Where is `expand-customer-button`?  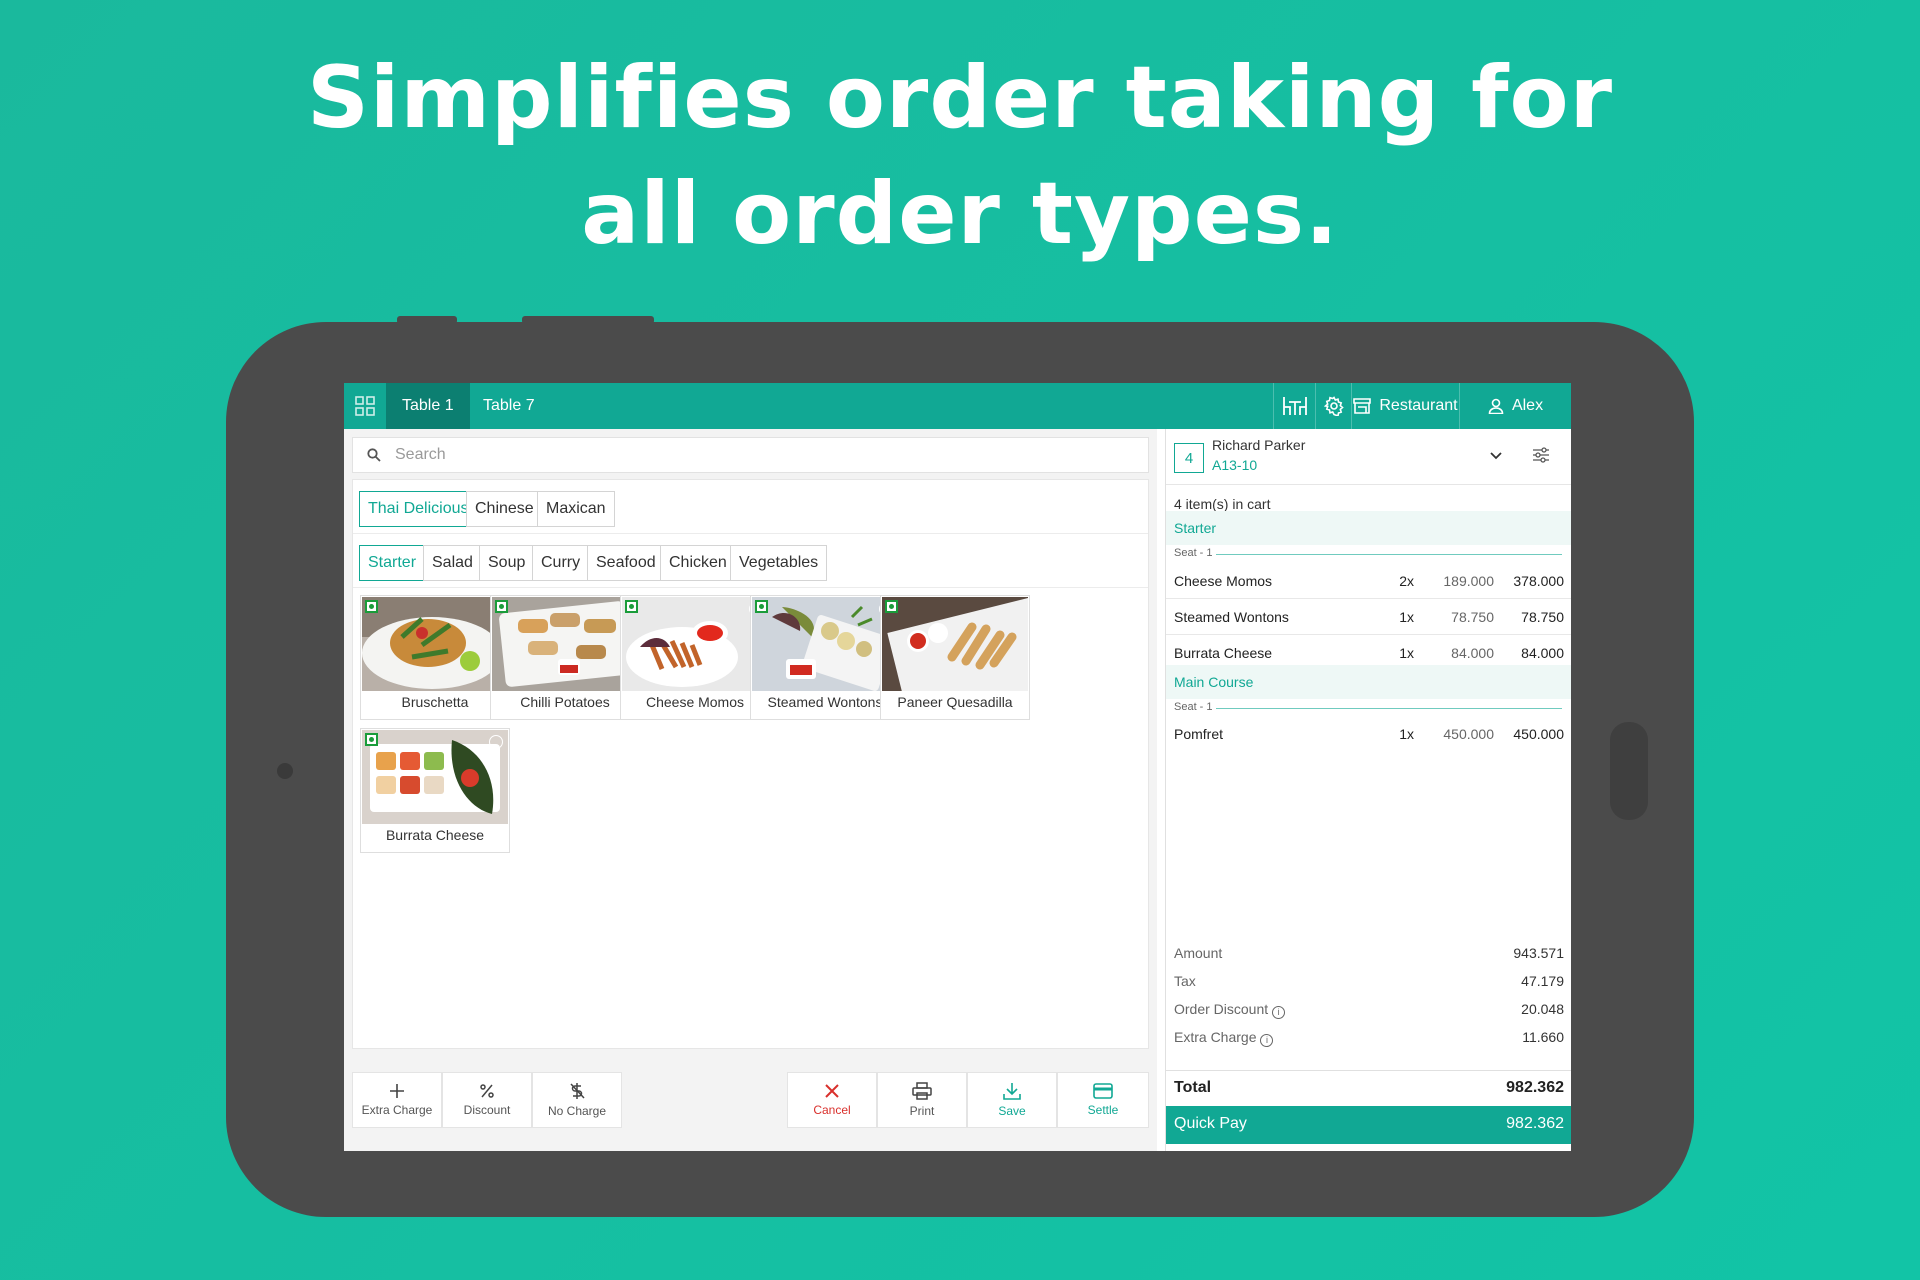
expand-customer-button is located at coordinates (1496, 455).